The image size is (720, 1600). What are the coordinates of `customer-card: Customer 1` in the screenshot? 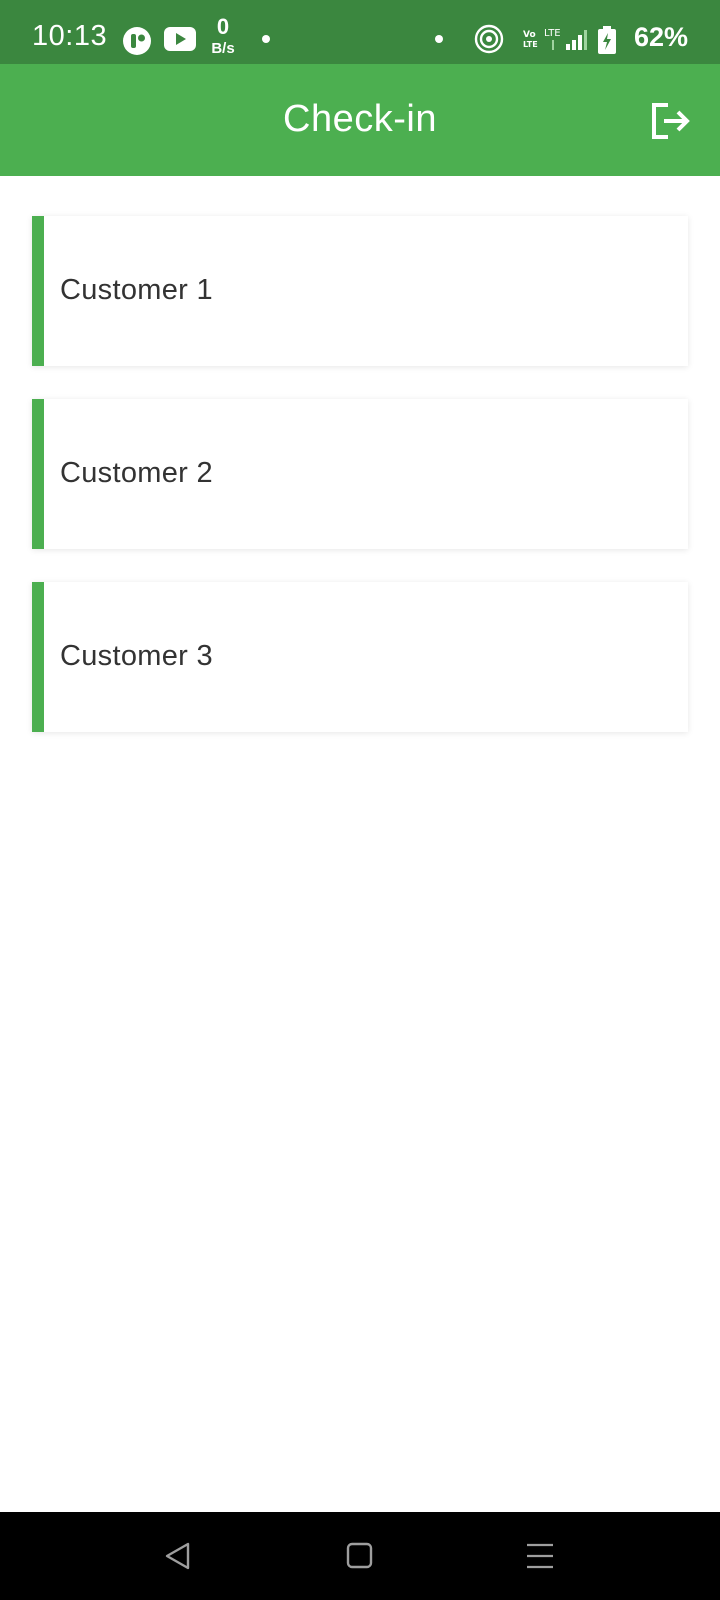 It's located at (360, 291).